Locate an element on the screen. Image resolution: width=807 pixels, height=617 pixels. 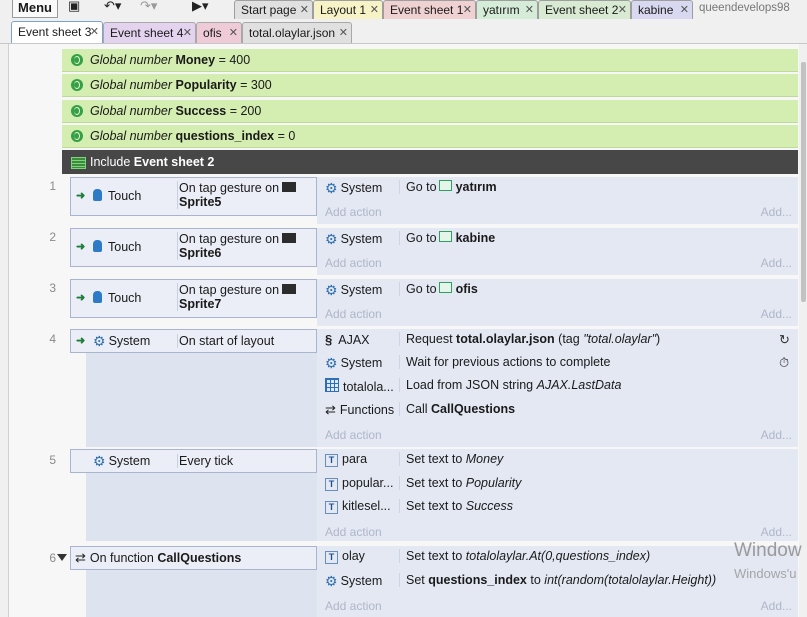
scrollbar-thumb is located at coordinates (803, 182).